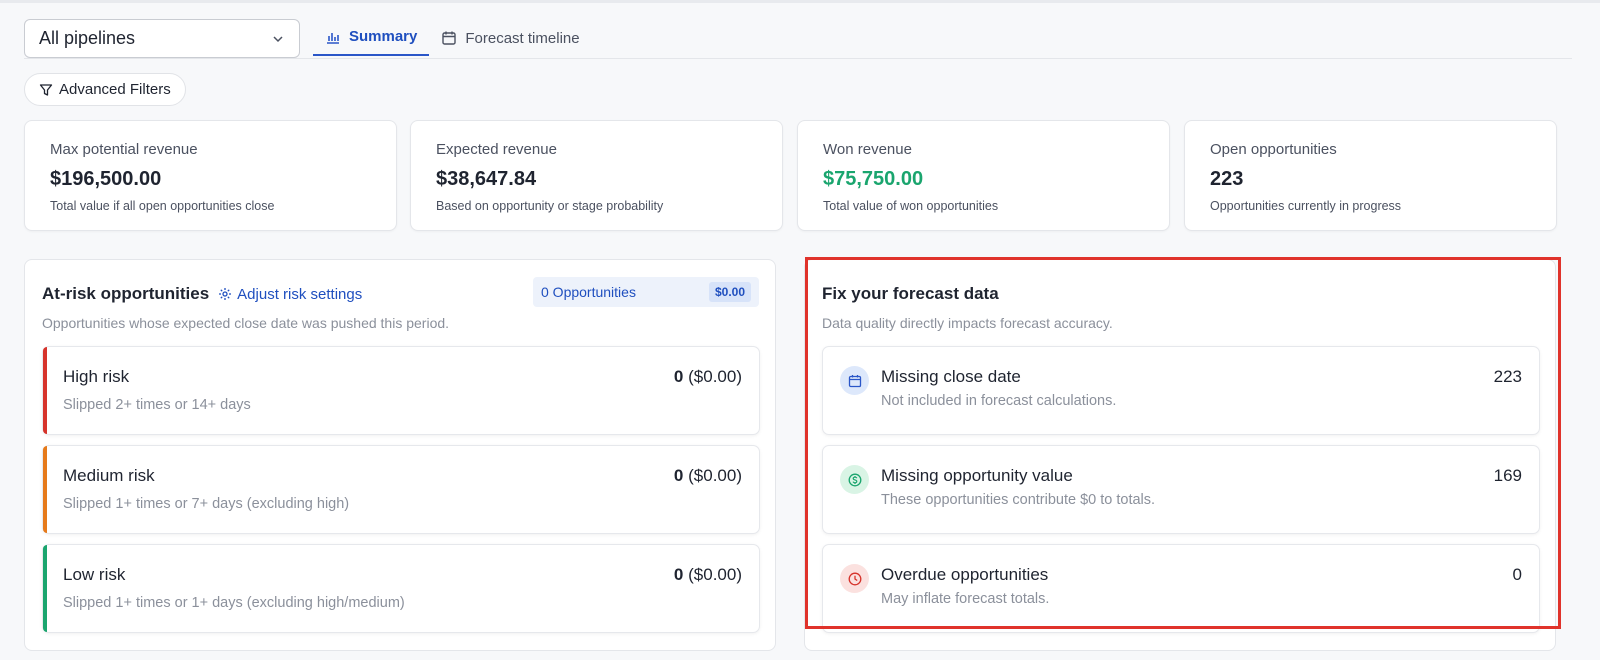 This screenshot has width=1600, height=660. I want to click on risk-subtext: Slipped 2+ times or 14+ days, so click(157, 405).